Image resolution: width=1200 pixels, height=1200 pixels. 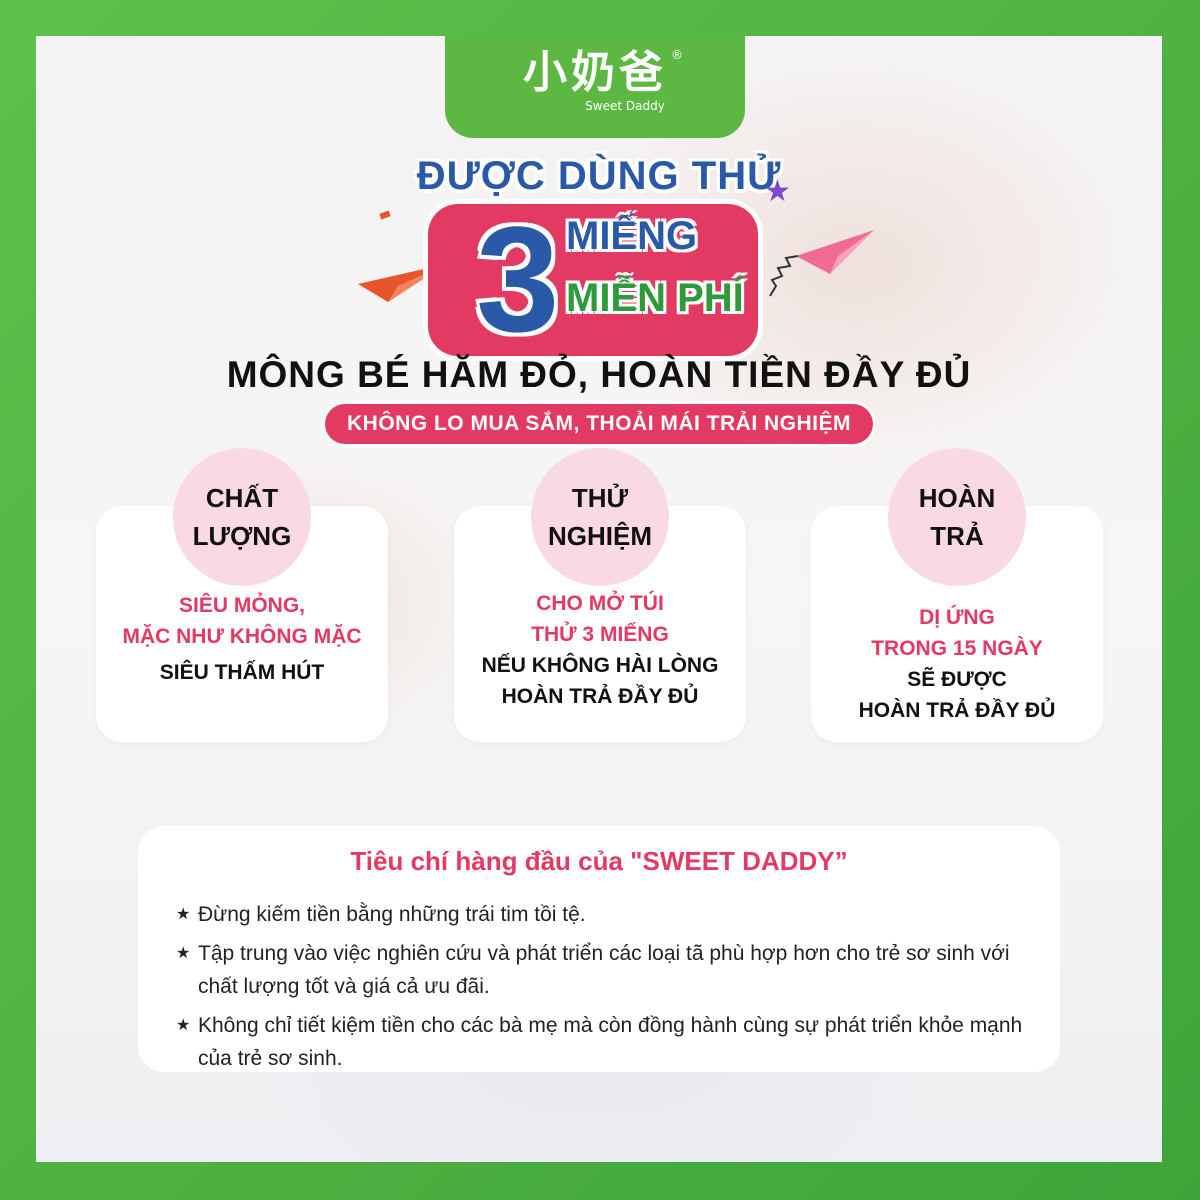 What do you see at coordinates (957, 498) in the screenshot?
I see `feature-title: HOÀN` at bounding box center [957, 498].